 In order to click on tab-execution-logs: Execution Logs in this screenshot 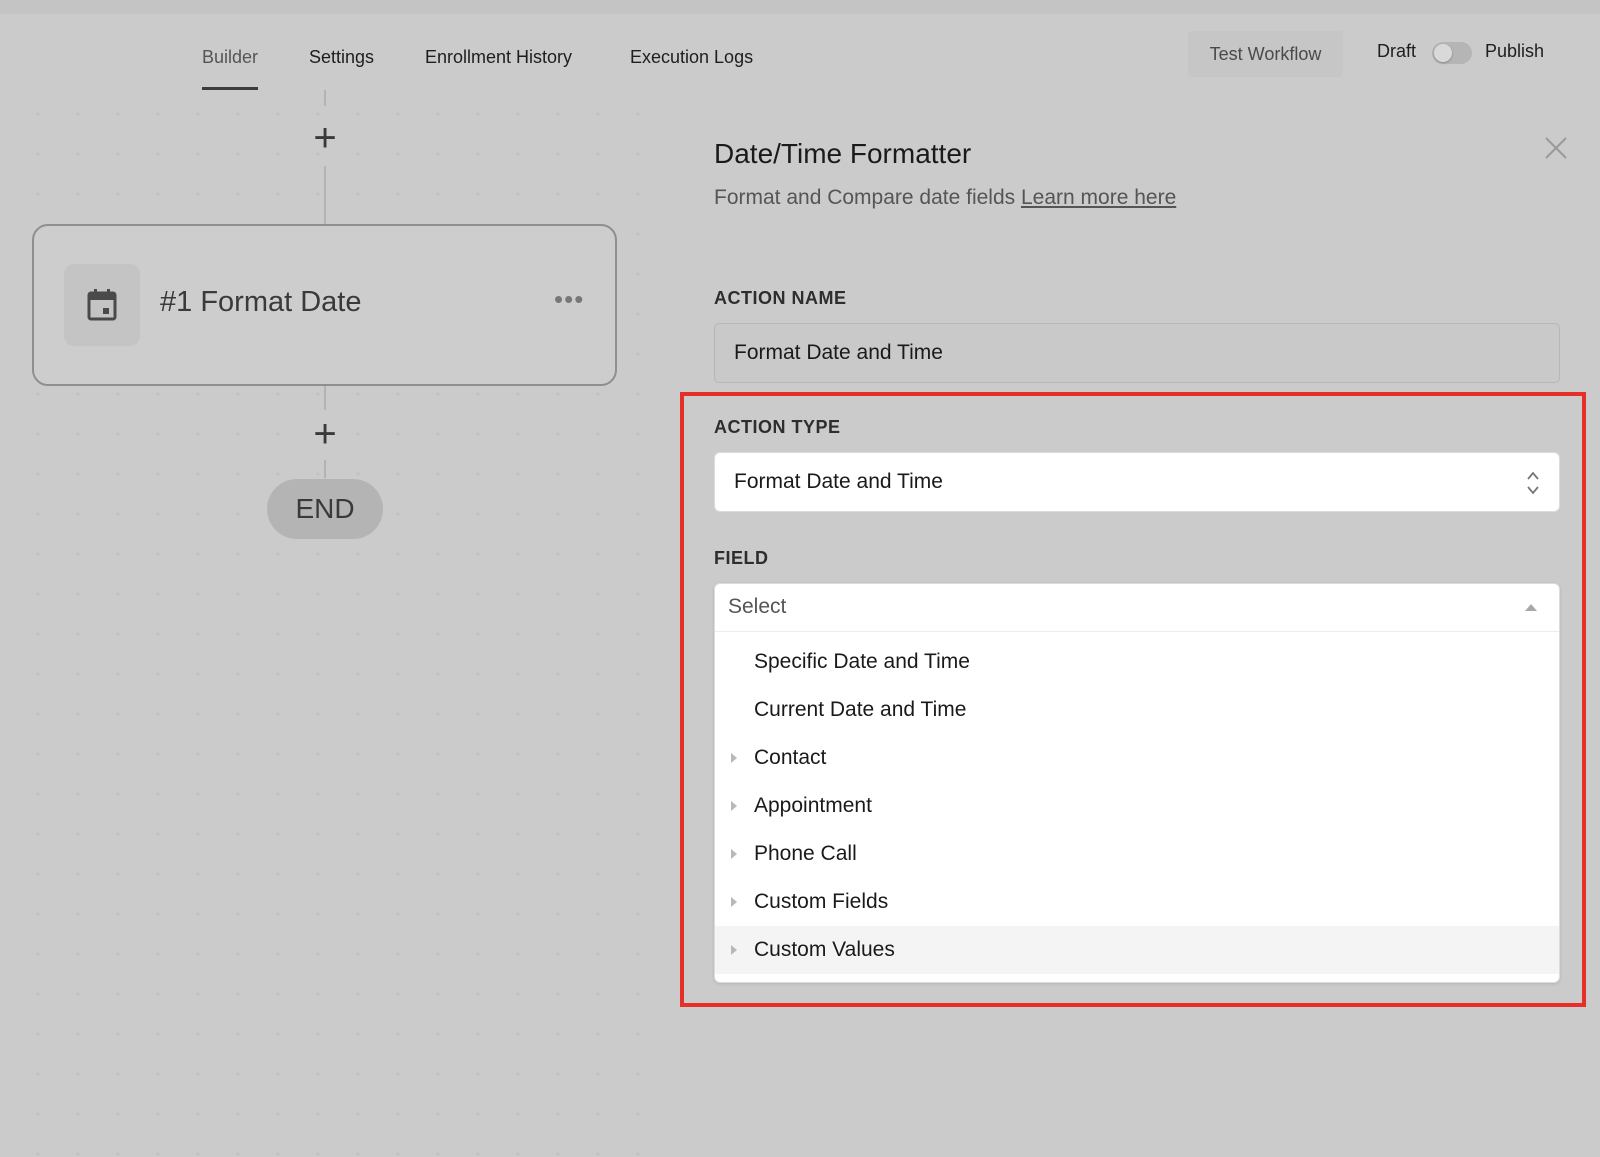, I will do `click(691, 67)`.